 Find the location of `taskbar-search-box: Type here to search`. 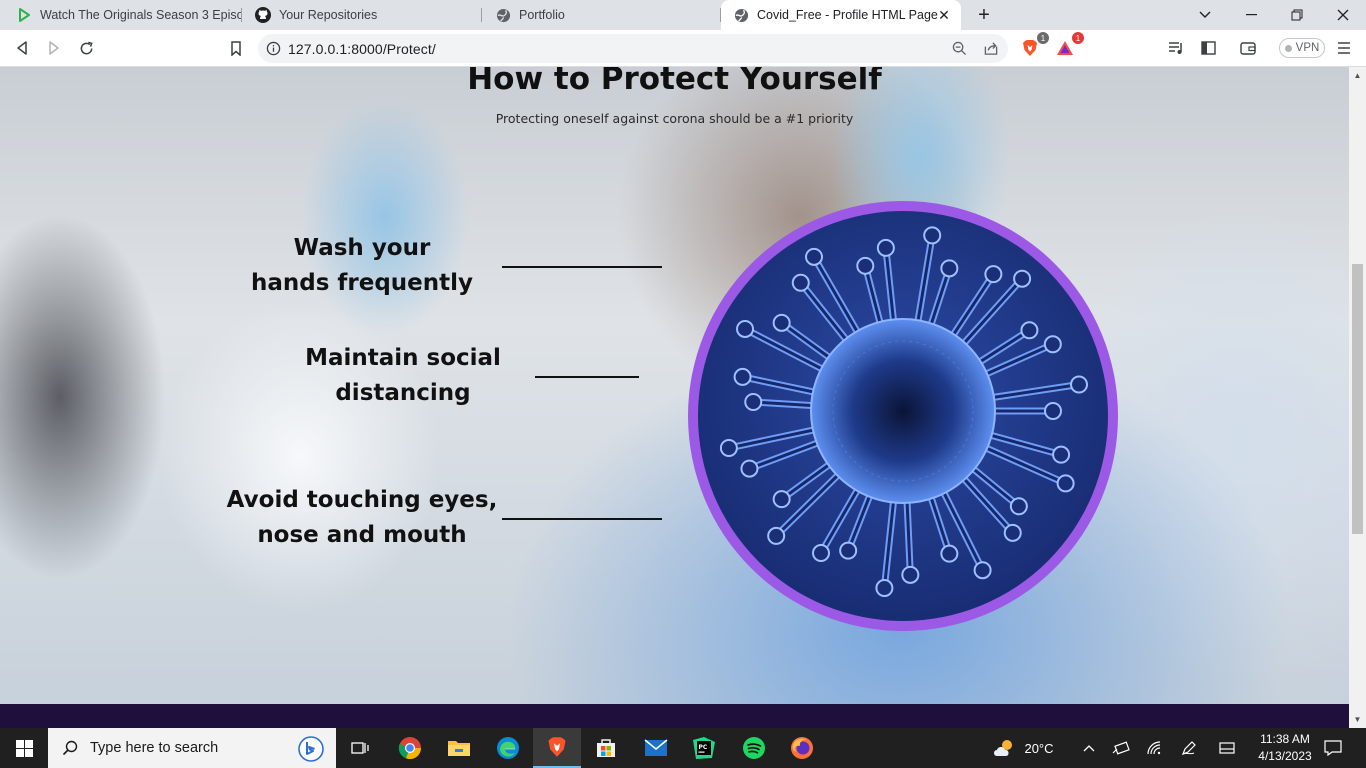

taskbar-search-box: Type here to search is located at coordinates (192, 748).